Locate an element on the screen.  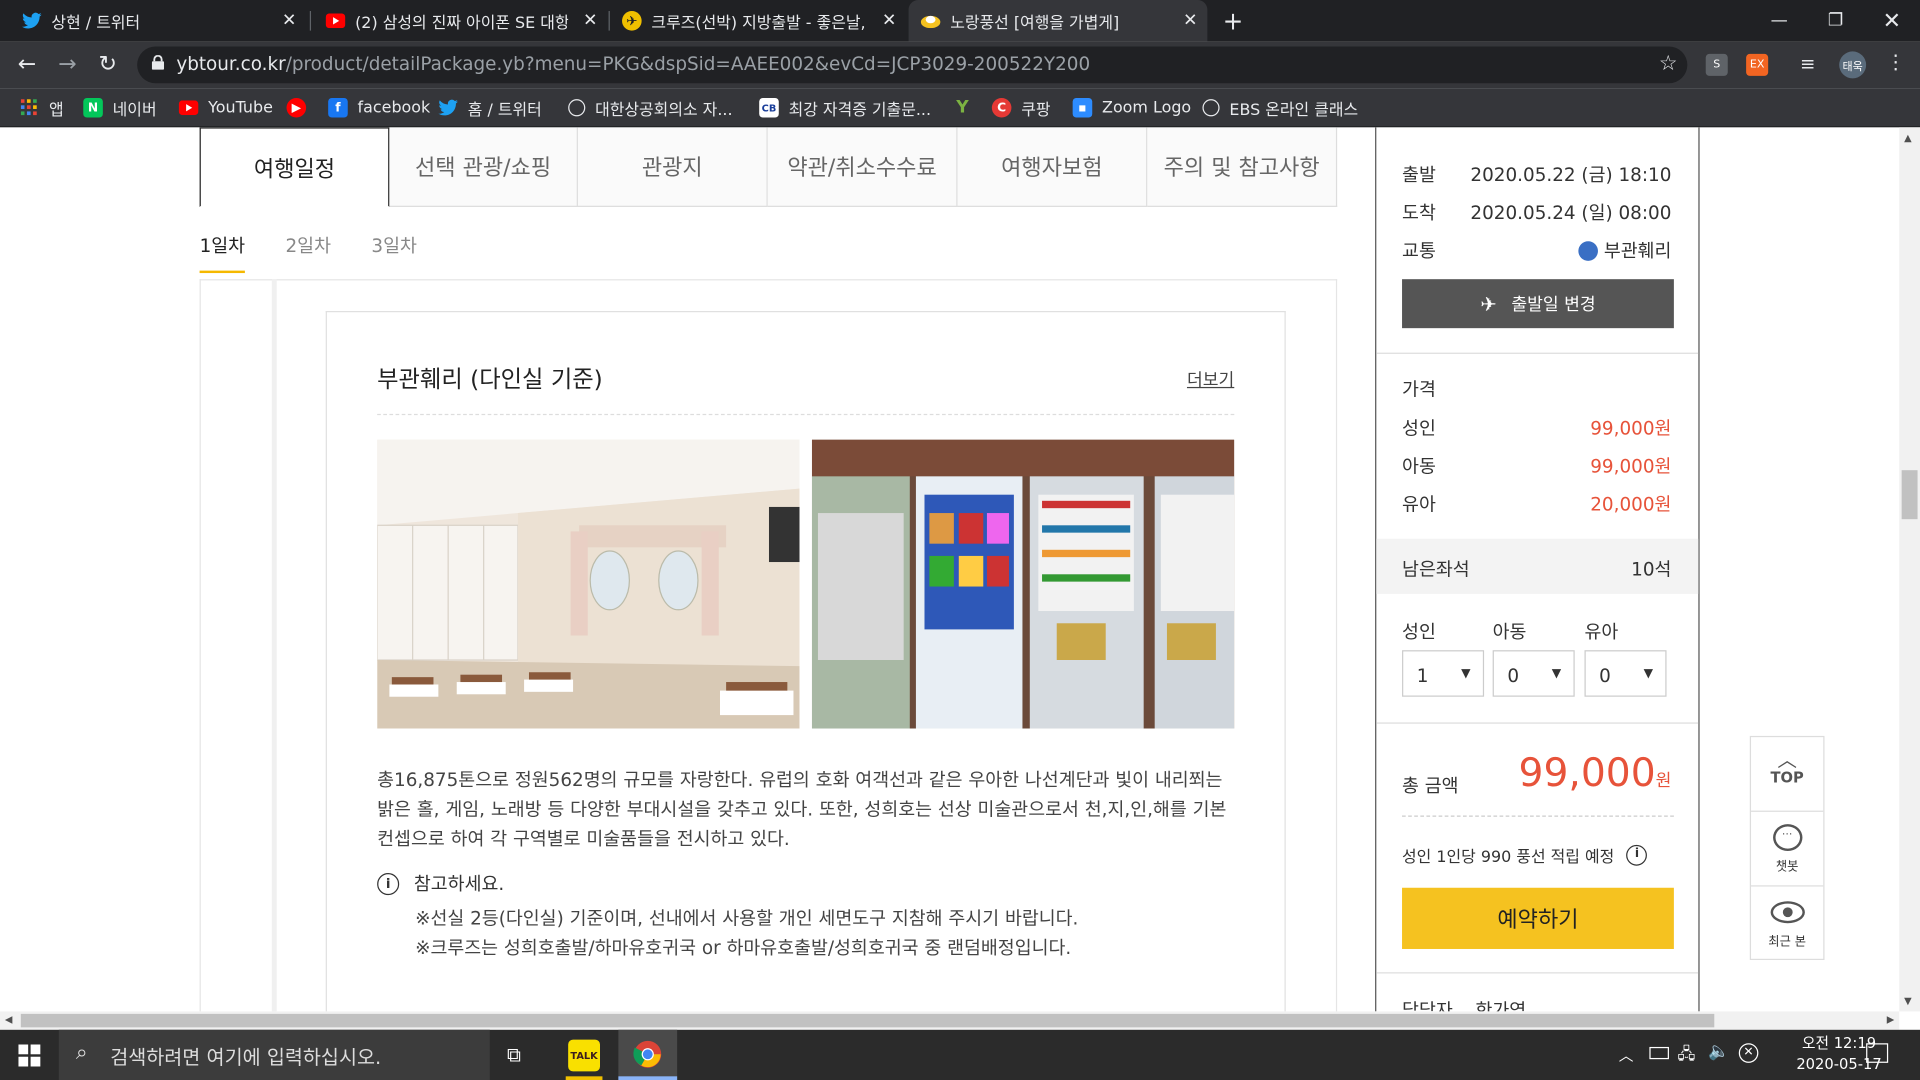
browser-tab: ✈ 크루즈(선박) 지방출발 - 좋은날, ✕ is located at coordinates (758, 21).